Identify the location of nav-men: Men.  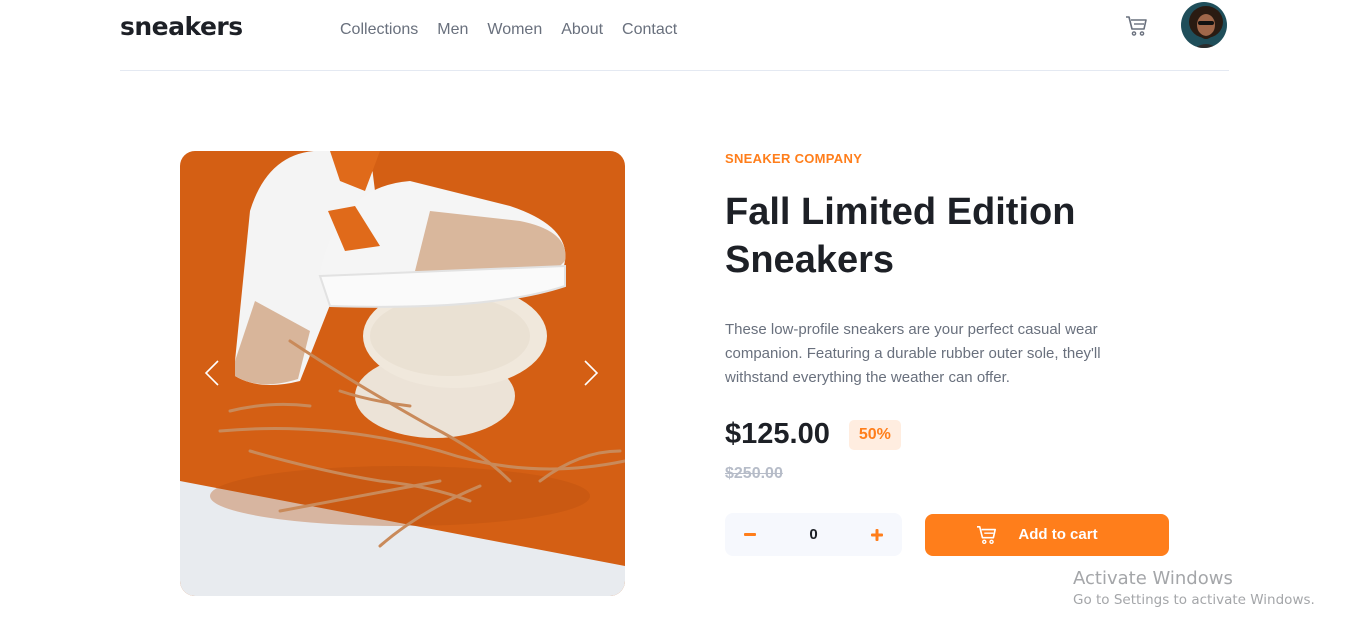
(452, 30).